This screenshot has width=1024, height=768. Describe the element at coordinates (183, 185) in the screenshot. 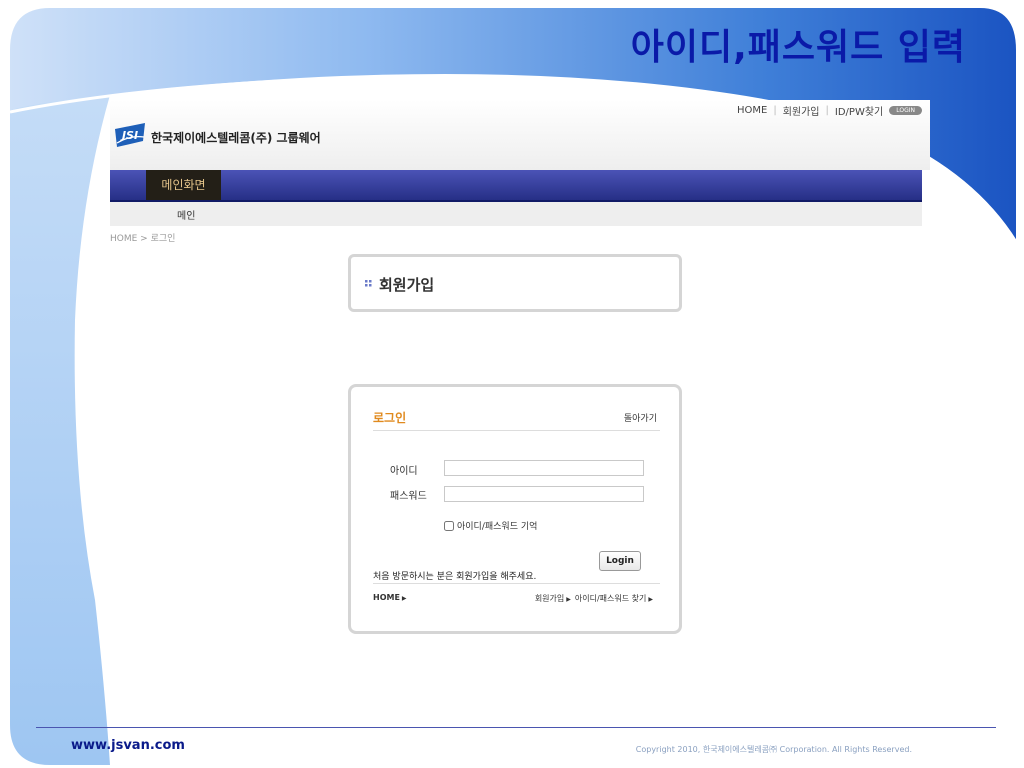

I see `nav-tab-main: 메인화면` at that location.